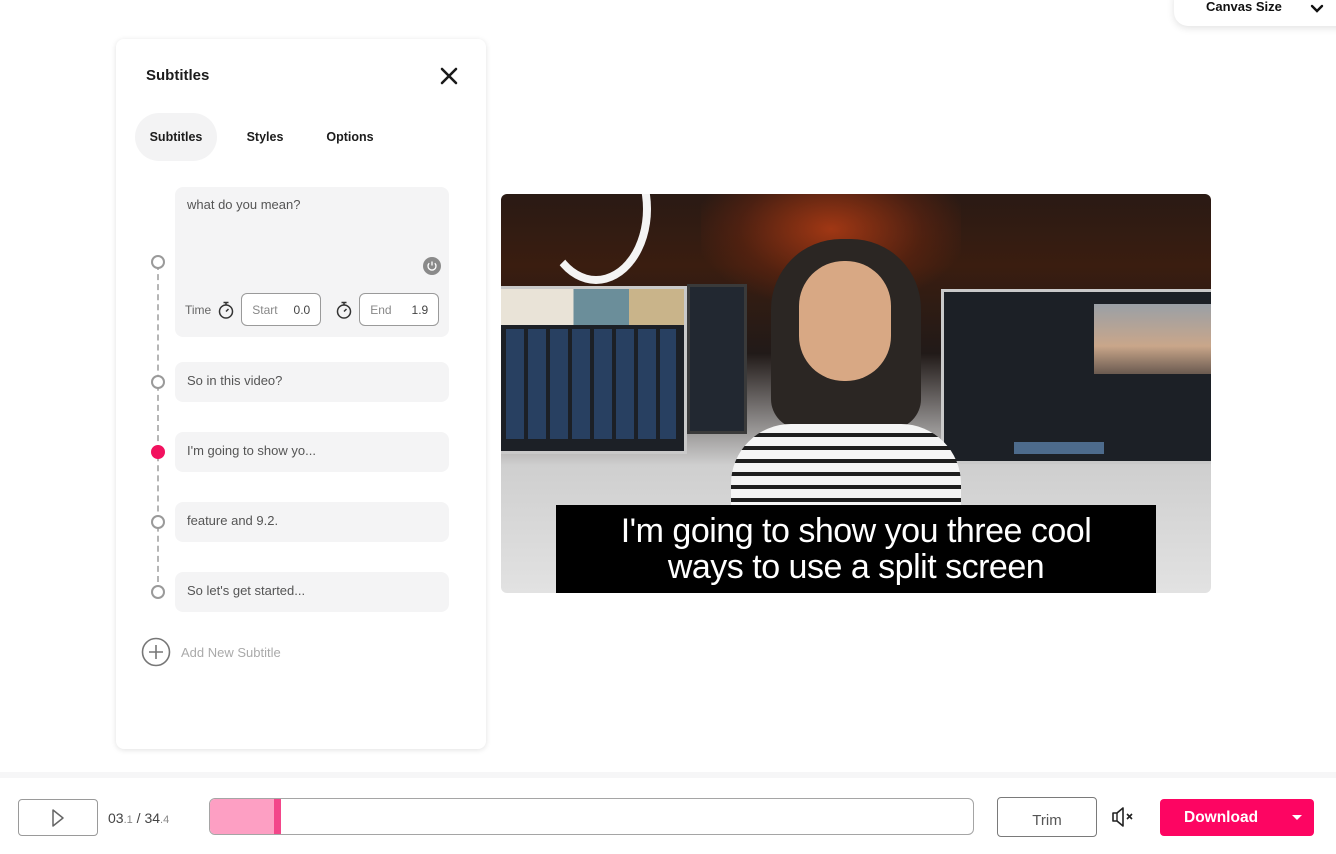 This screenshot has height=854, width=1336. Describe the element at coordinates (1221, 817) in the screenshot. I see `download-label: Download` at that location.